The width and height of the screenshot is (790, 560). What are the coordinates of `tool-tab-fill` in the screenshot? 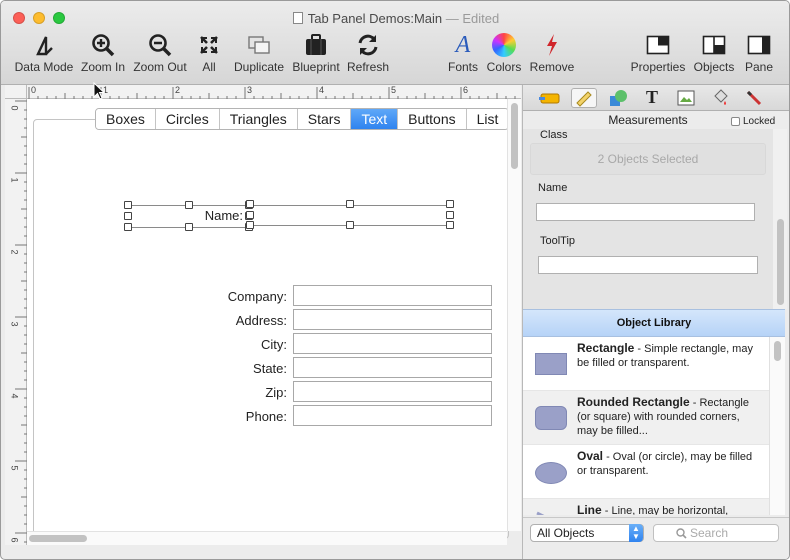 It's located at (720, 98).